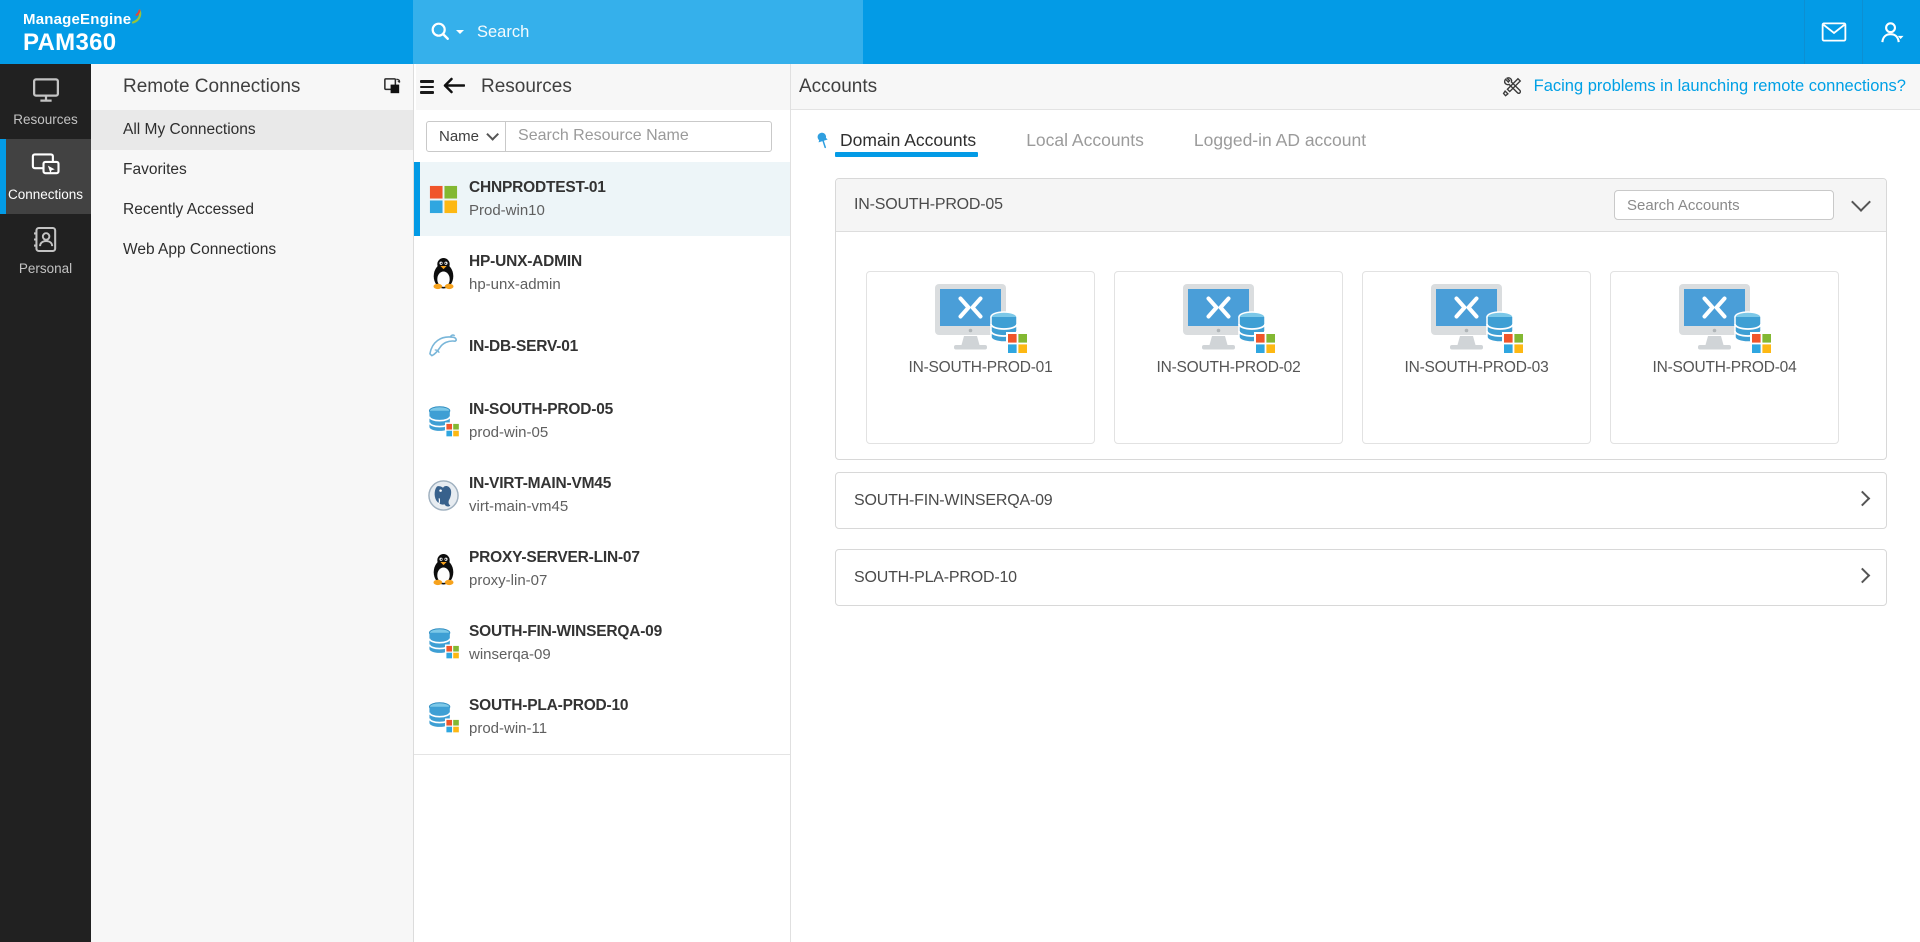  What do you see at coordinates (838, 86) in the screenshot?
I see `accounts-title: Accounts` at bounding box center [838, 86].